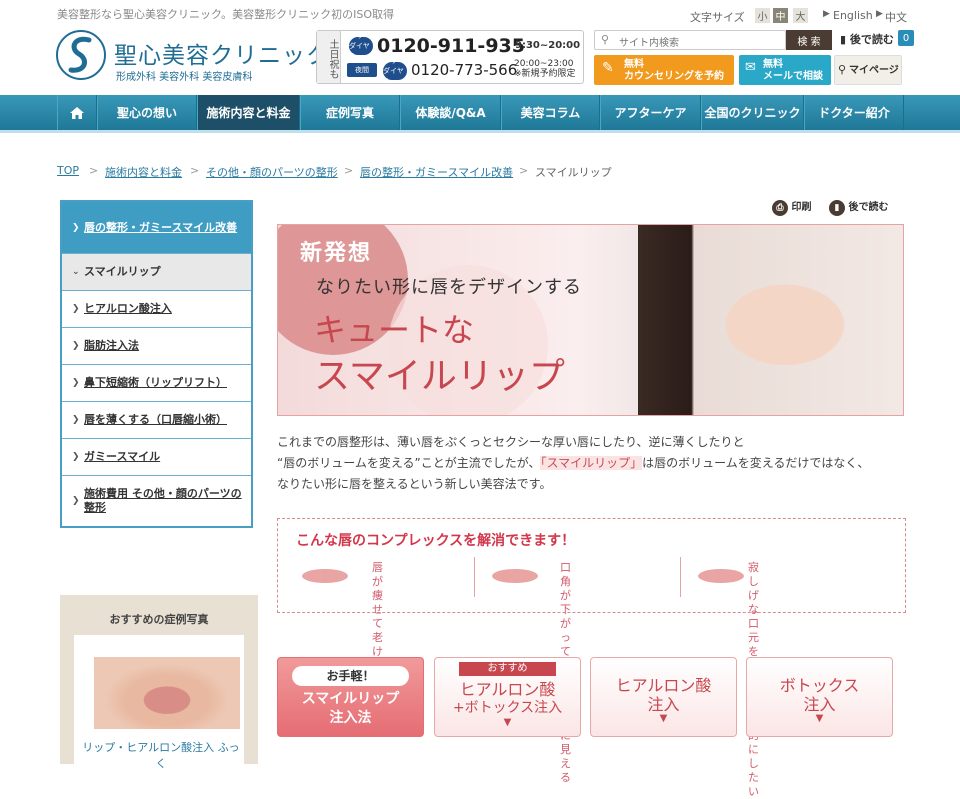 The width and height of the screenshot is (960, 799). What do you see at coordinates (163, 500) in the screenshot?
I see `sidebar-item-label: 施術費用 その他・顔のパーツの整形` at bounding box center [163, 500].